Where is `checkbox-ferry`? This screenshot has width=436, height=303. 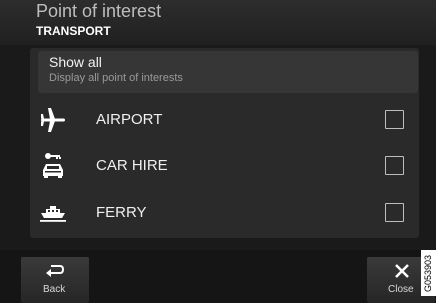 checkbox-ferry is located at coordinates (394, 212).